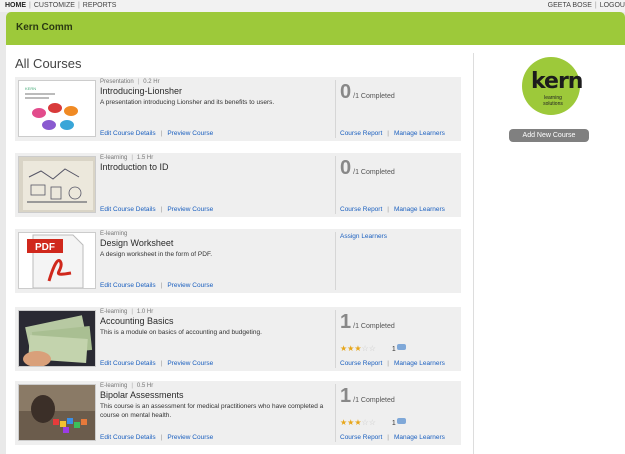  Describe the element at coordinates (141, 91) in the screenshot. I see `course-title: Introducing-Lionsher` at that location.